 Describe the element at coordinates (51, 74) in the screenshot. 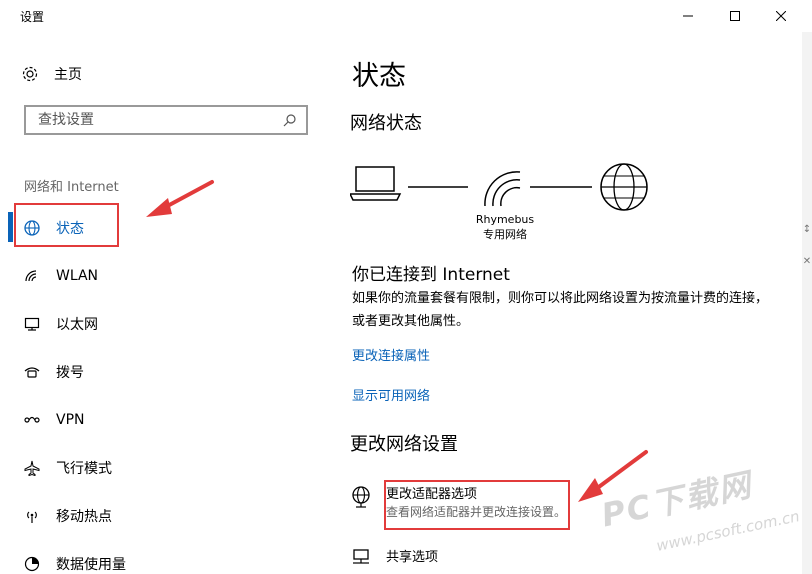

I see `home-link: 主页` at that location.